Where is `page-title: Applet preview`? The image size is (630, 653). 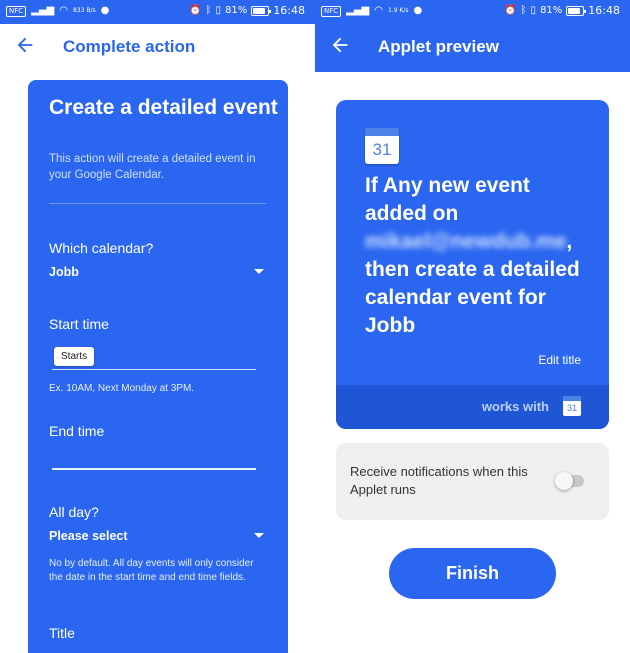 page-title: Applet preview is located at coordinates (438, 46).